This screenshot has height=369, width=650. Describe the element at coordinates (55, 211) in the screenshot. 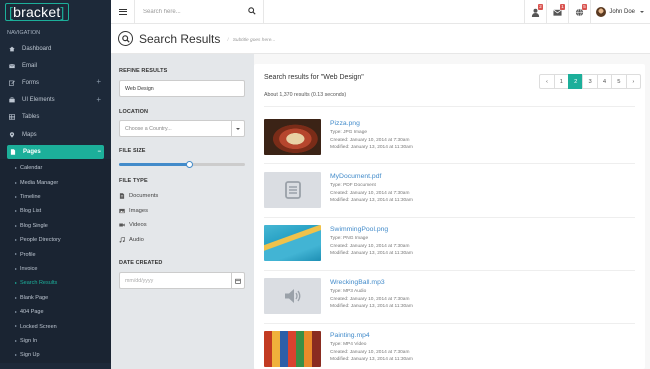

I see `submenu-item-blog-list: Blog List` at that location.